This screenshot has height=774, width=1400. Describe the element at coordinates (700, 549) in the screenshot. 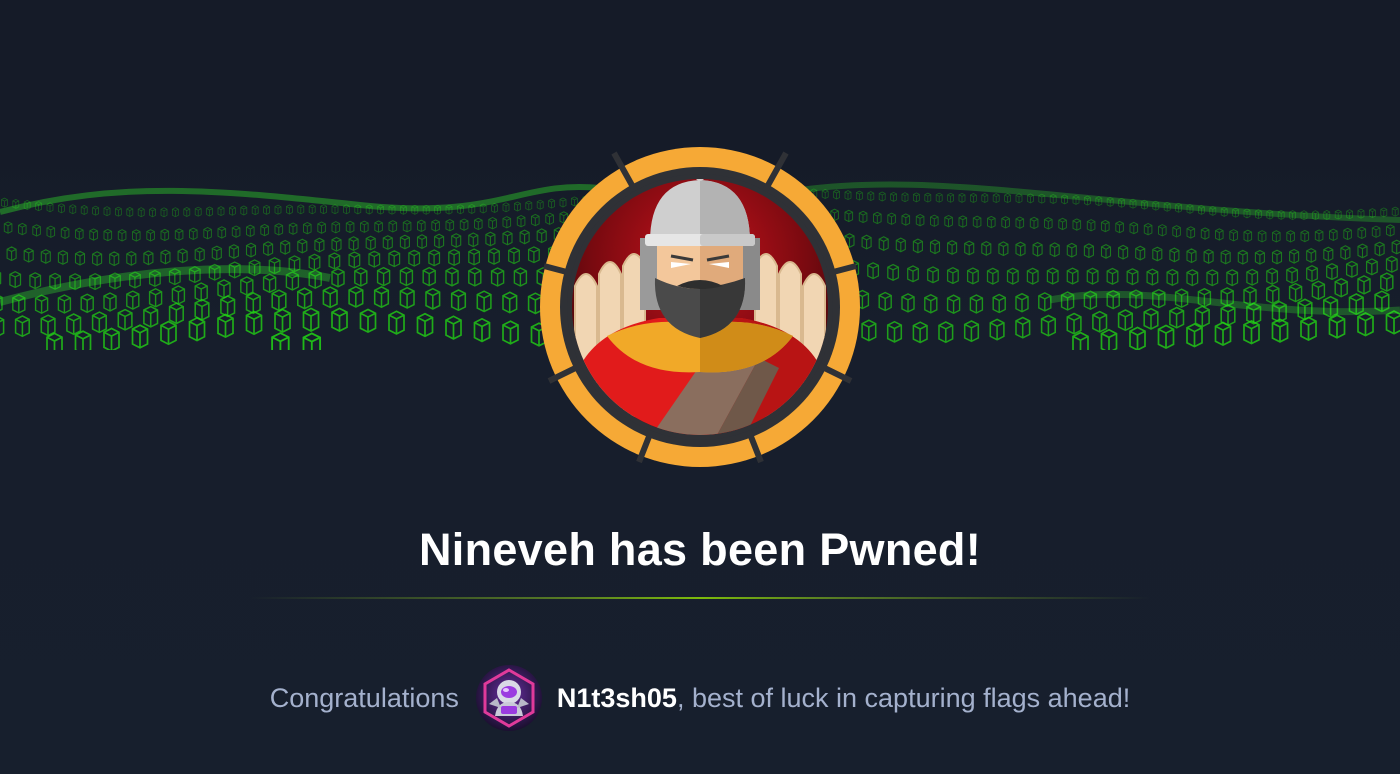

I see `pwned-title: Nineveh has been Pwned!` at that location.